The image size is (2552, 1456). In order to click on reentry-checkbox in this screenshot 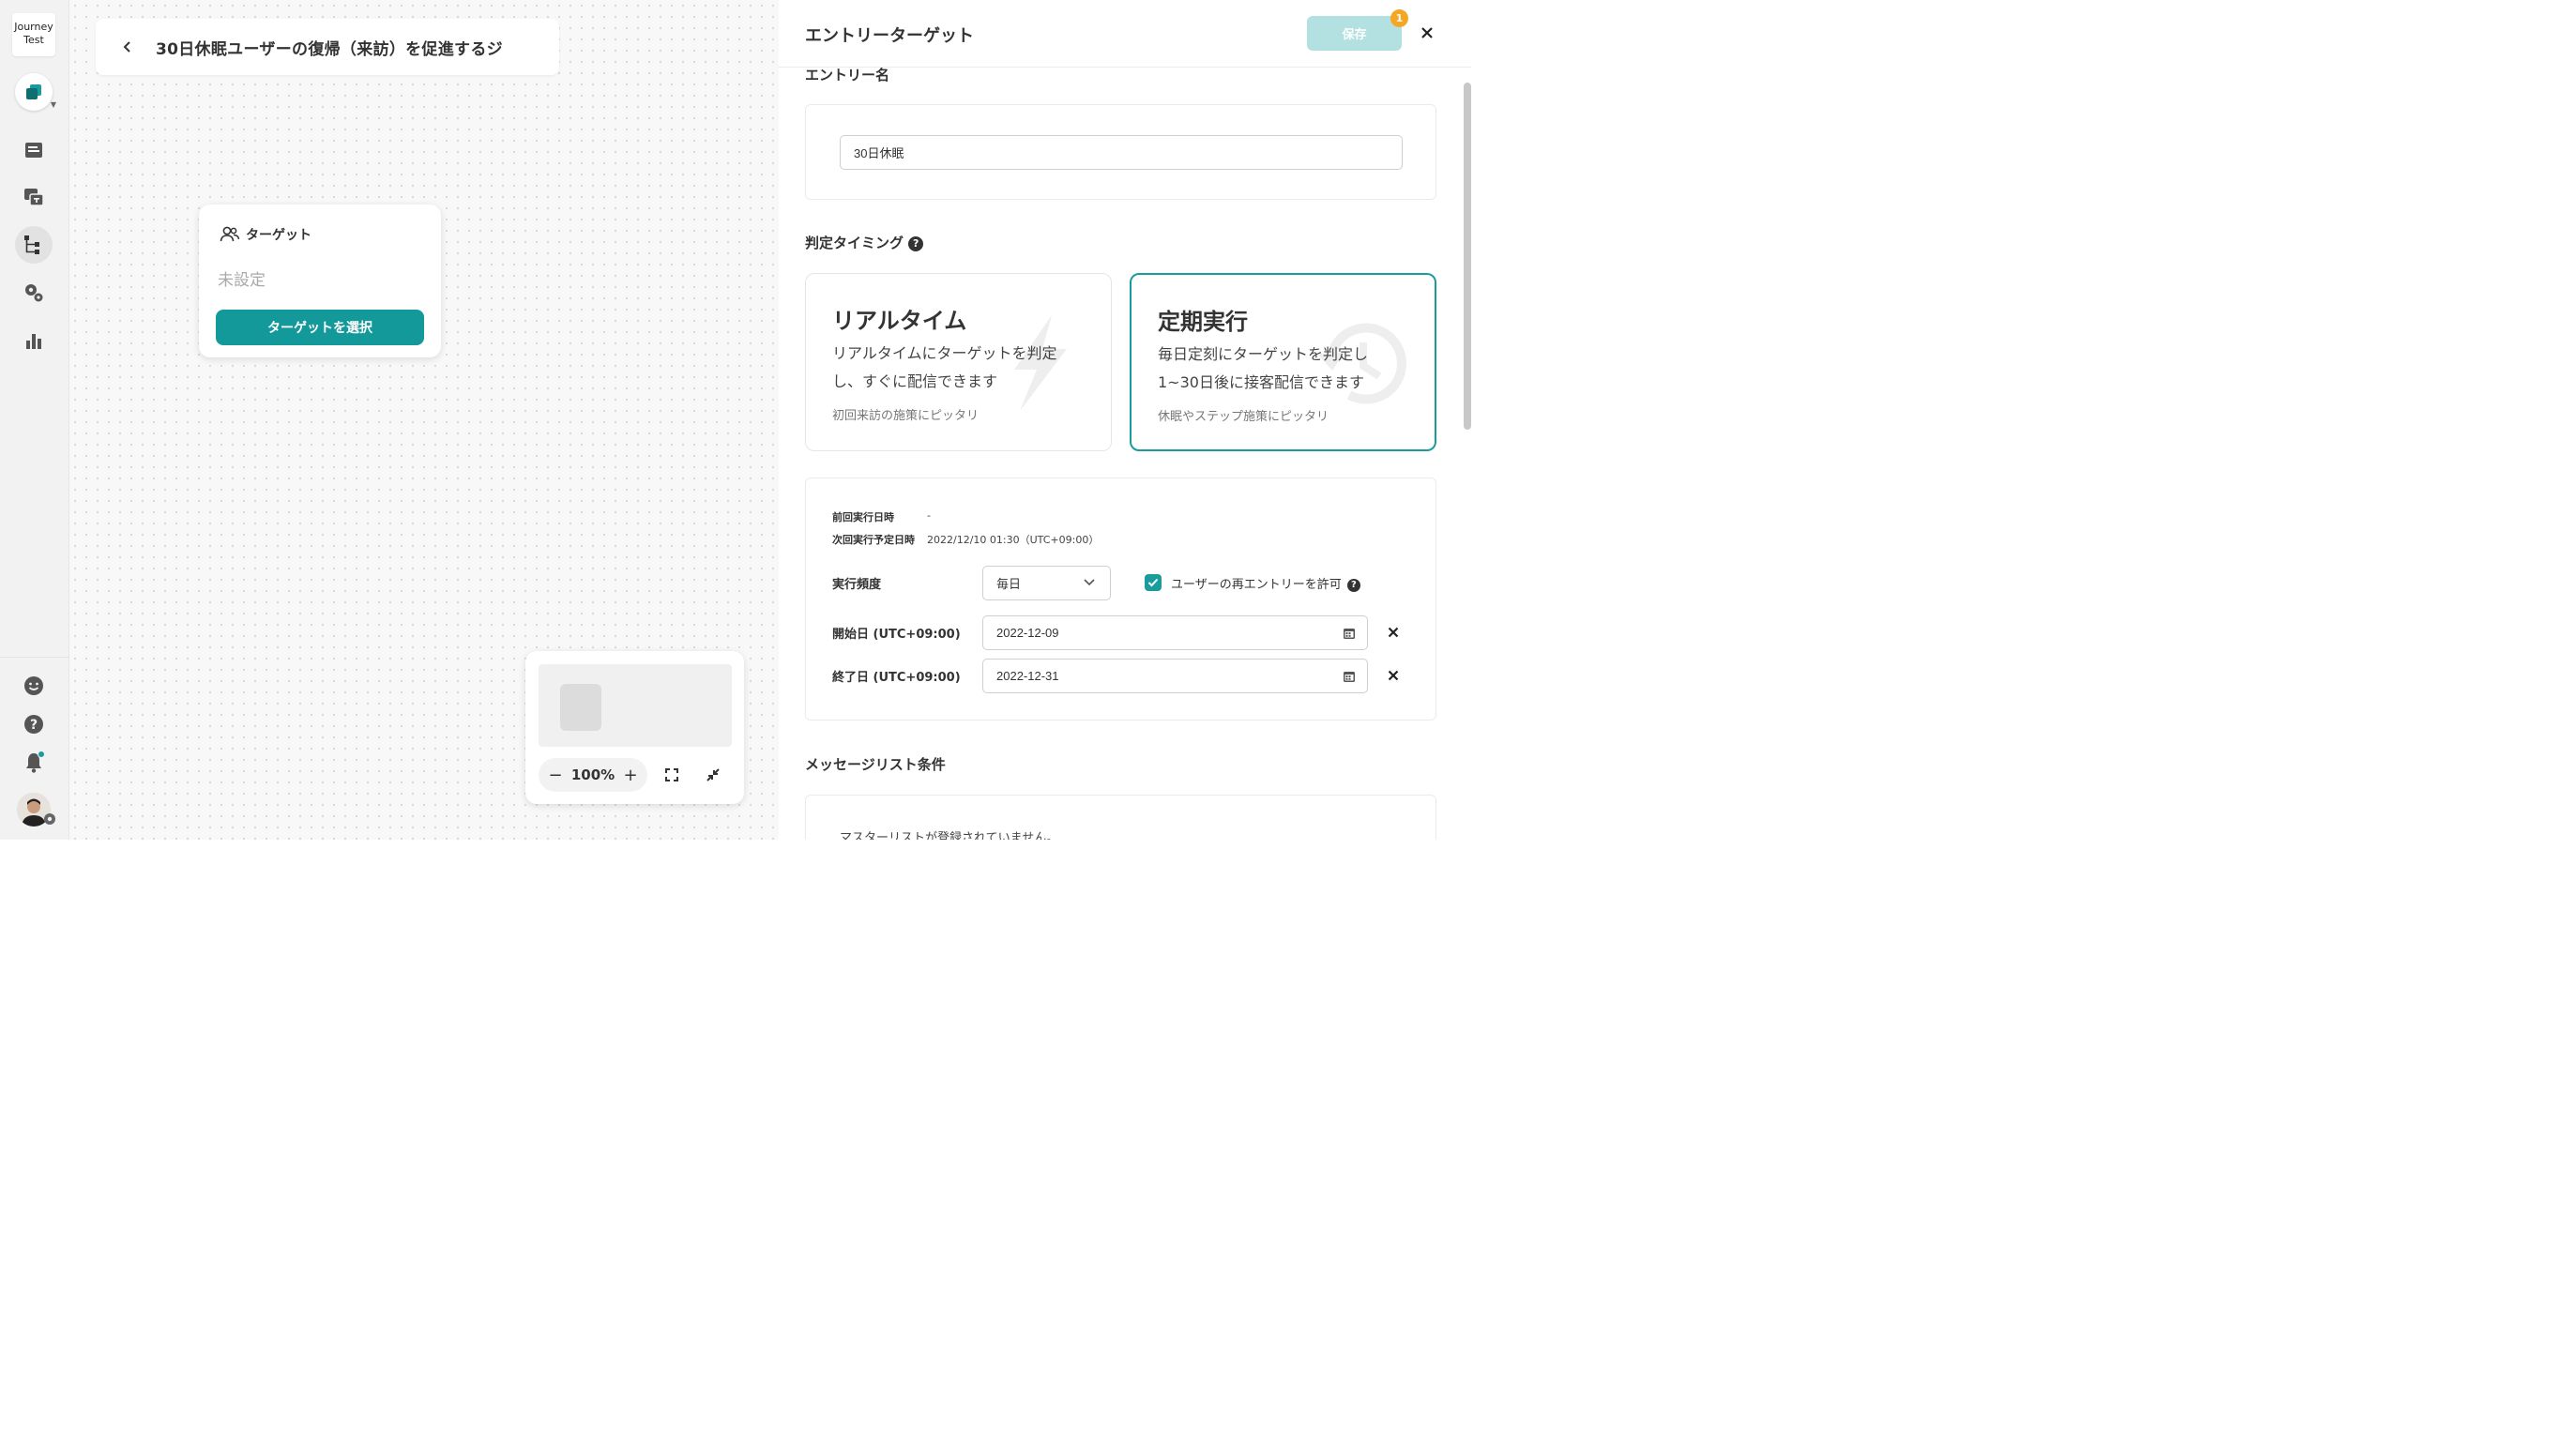, I will do `click(1153, 582)`.